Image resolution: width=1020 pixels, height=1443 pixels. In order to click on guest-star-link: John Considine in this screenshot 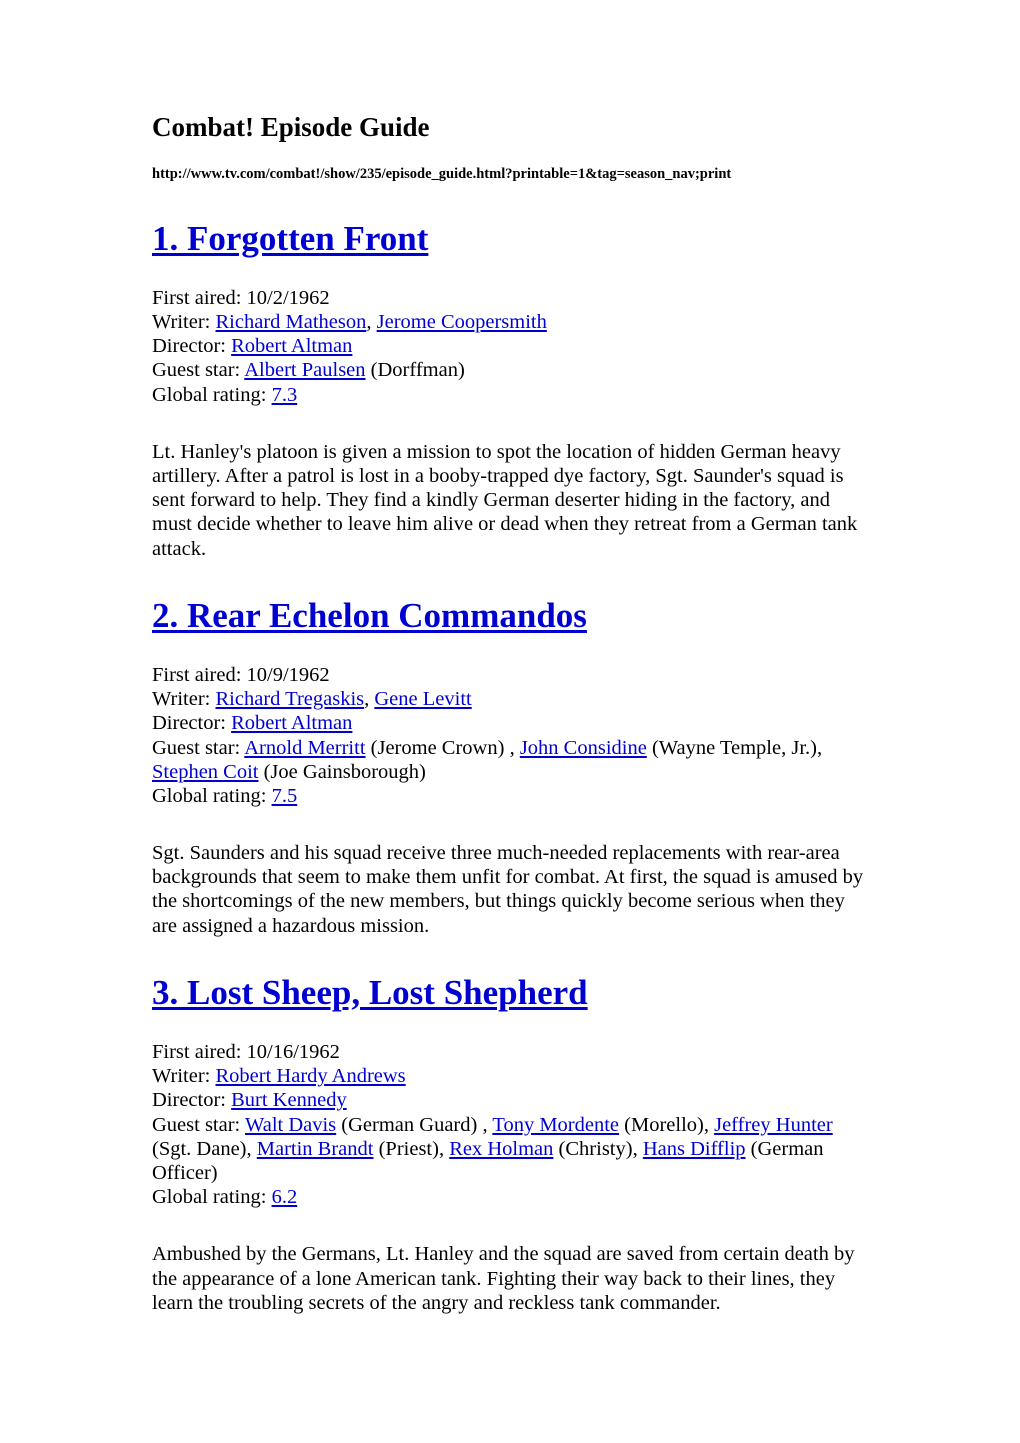, I will do `click(583, 748)`.